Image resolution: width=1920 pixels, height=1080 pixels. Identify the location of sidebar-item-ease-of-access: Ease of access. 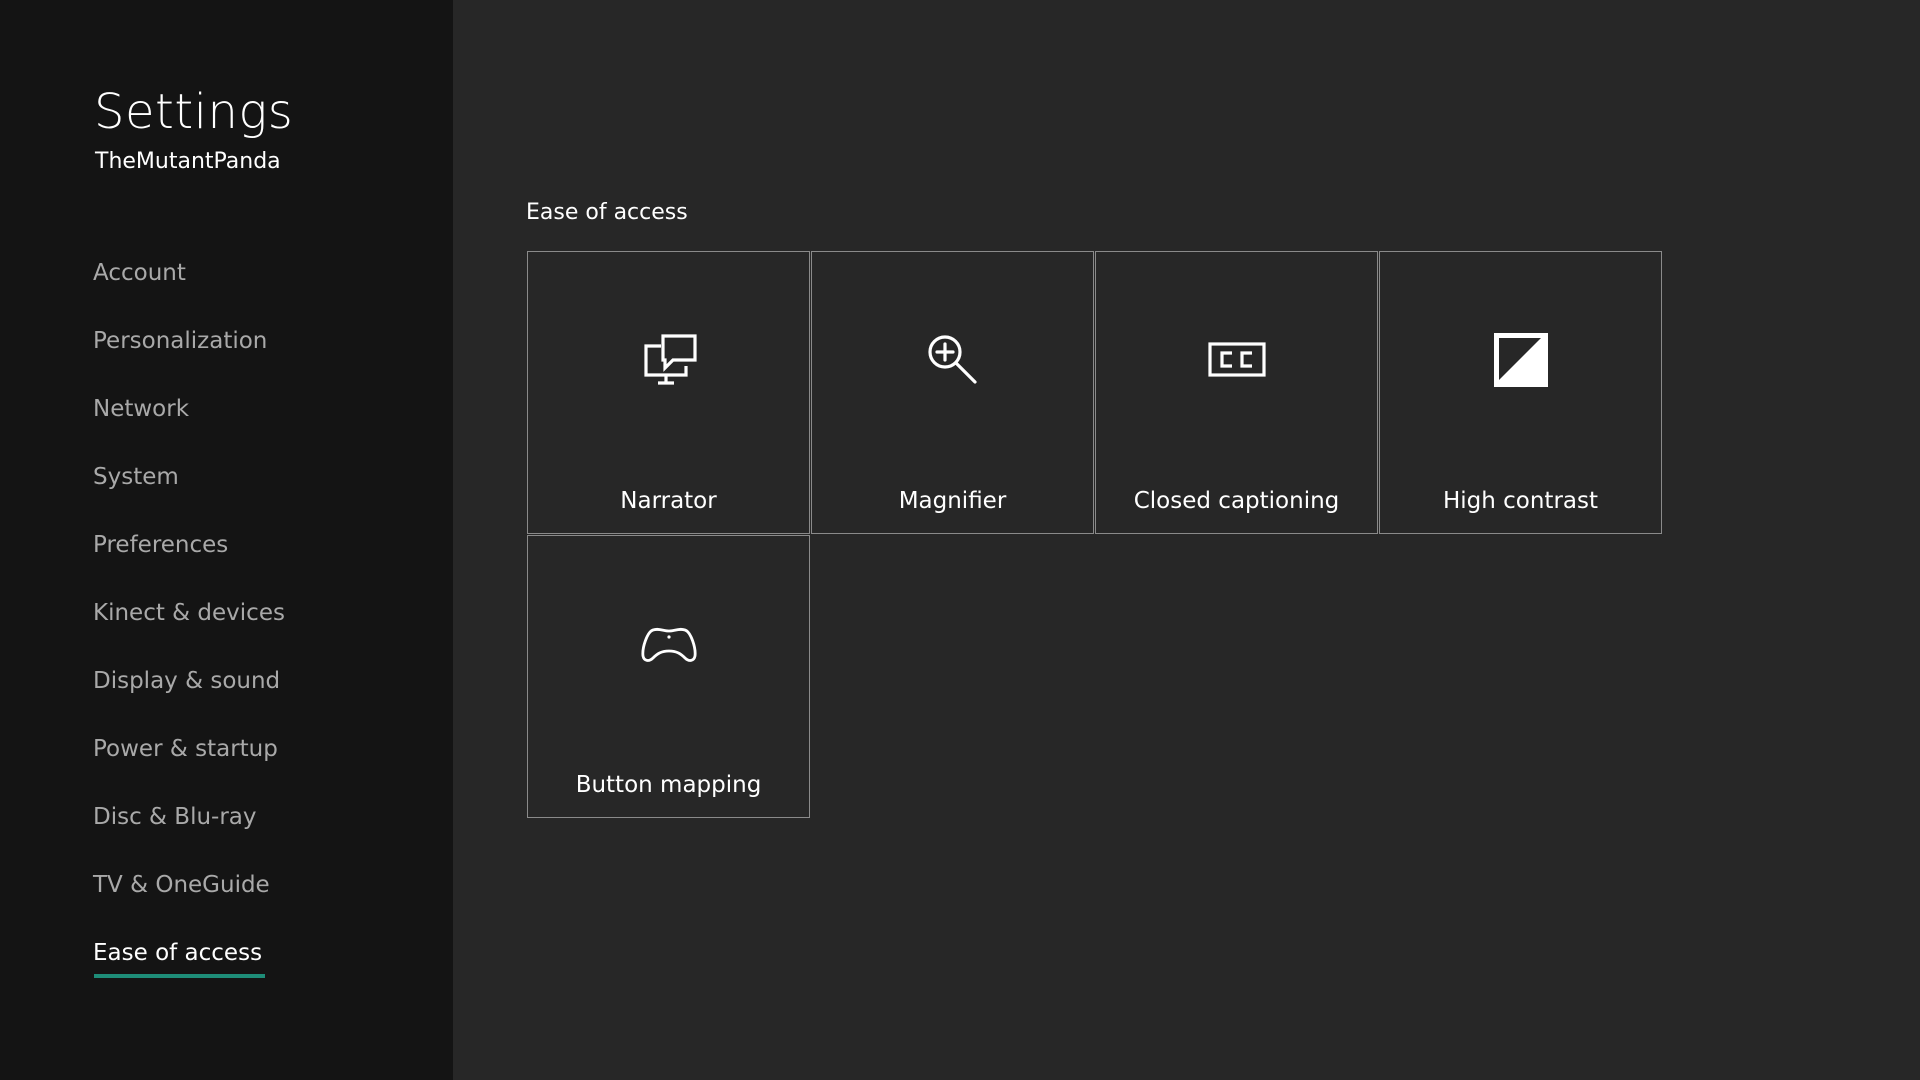
(189, 970).